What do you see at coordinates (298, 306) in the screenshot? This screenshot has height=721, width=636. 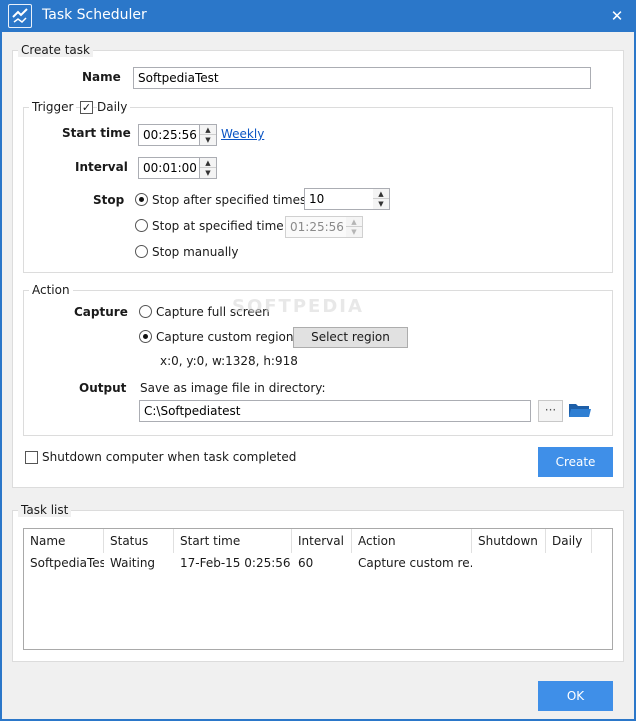 I see `softpedia-watermark: SOFTPEDIA` at bounding box center [298, 306].